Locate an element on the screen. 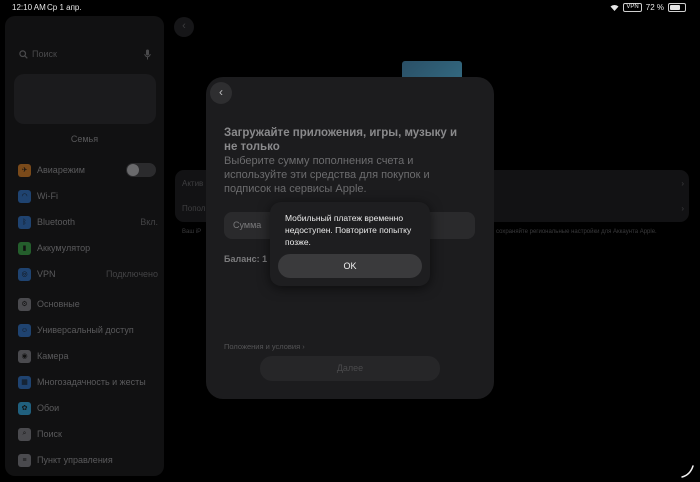  sidebar-item-label: VPN is located at coordinates (46, 274).